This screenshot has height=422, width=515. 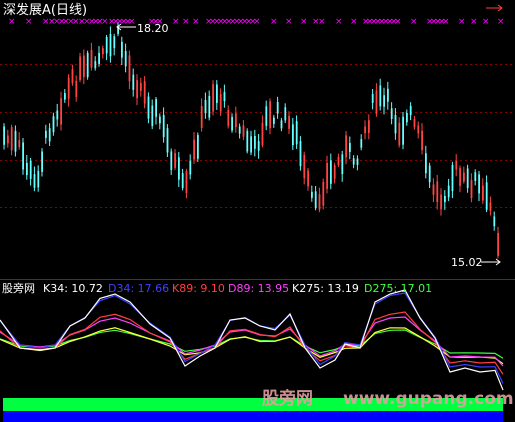 What do you see at coordinates (398, 288) in the screenshot?
I see `d275-value: D275: 17.01` at bounding box center [398, 288].